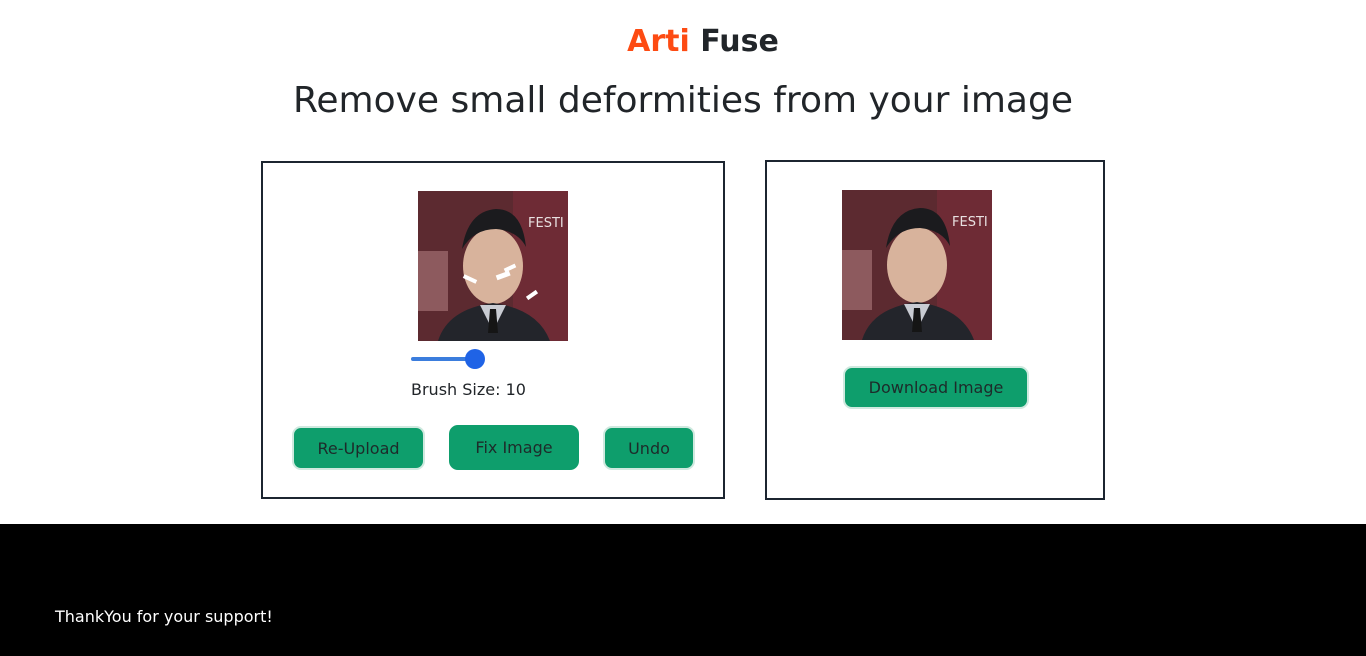 The image size is (1366, 656). Describe the element at coordinates (739, 41) in the screenshot. I see `brand-name-part2: Fuse` at that location.